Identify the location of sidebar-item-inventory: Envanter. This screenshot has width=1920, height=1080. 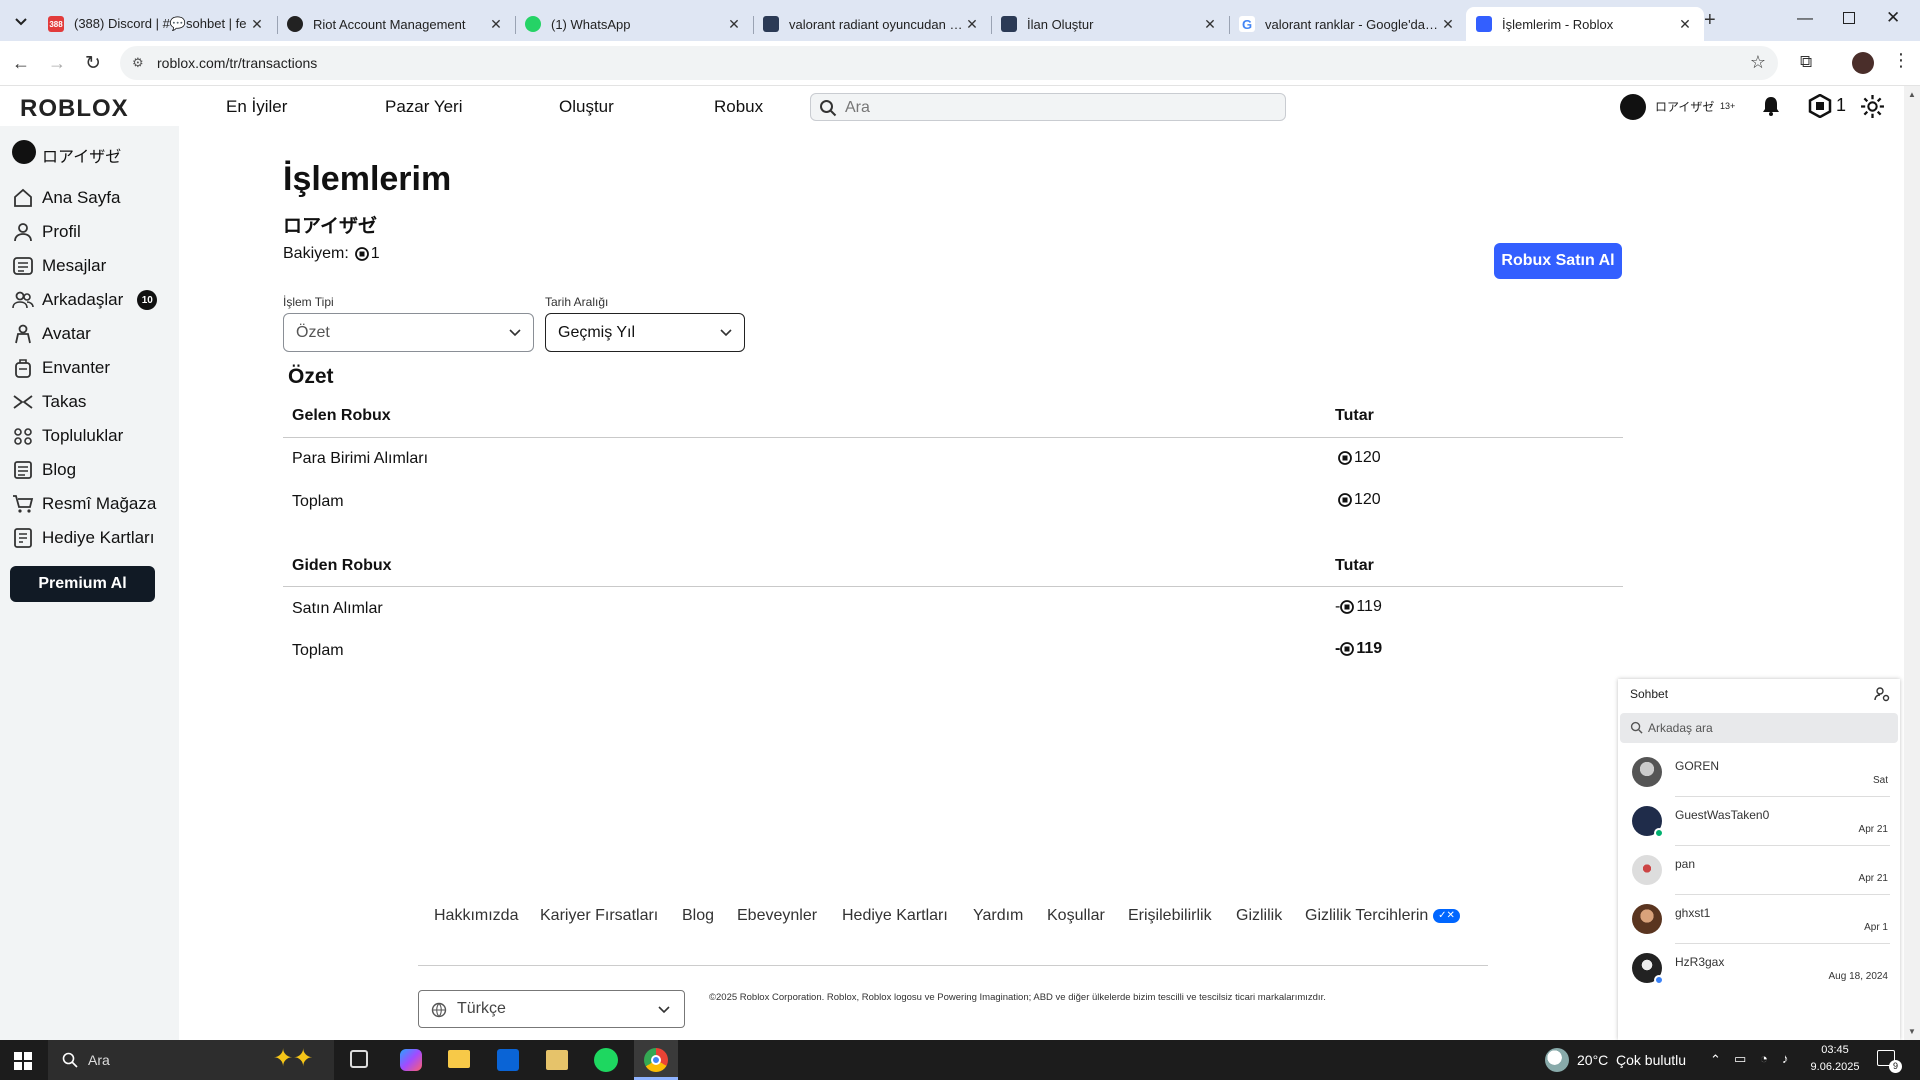
(61, 368).